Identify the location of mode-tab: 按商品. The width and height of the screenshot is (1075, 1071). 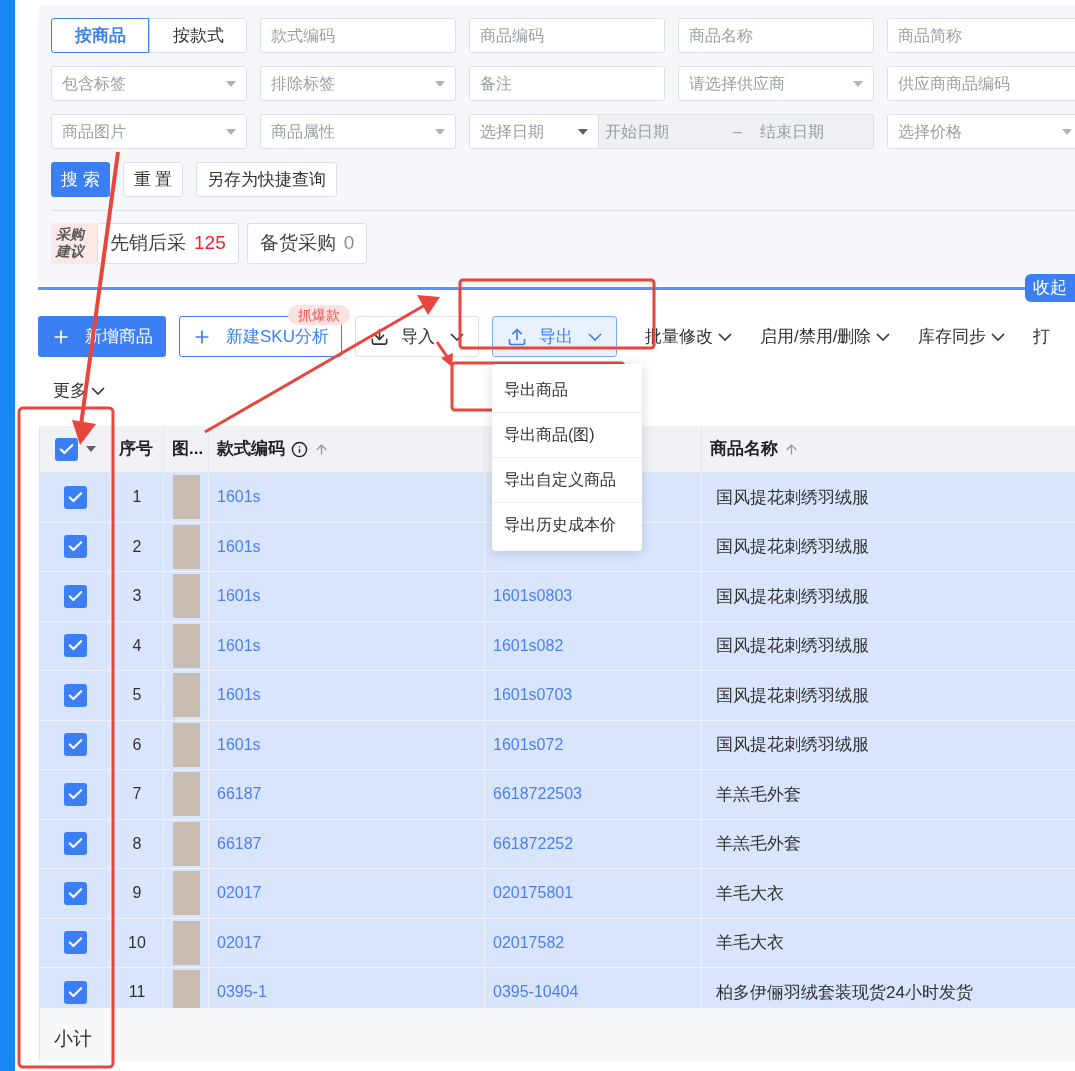
(100, 35).